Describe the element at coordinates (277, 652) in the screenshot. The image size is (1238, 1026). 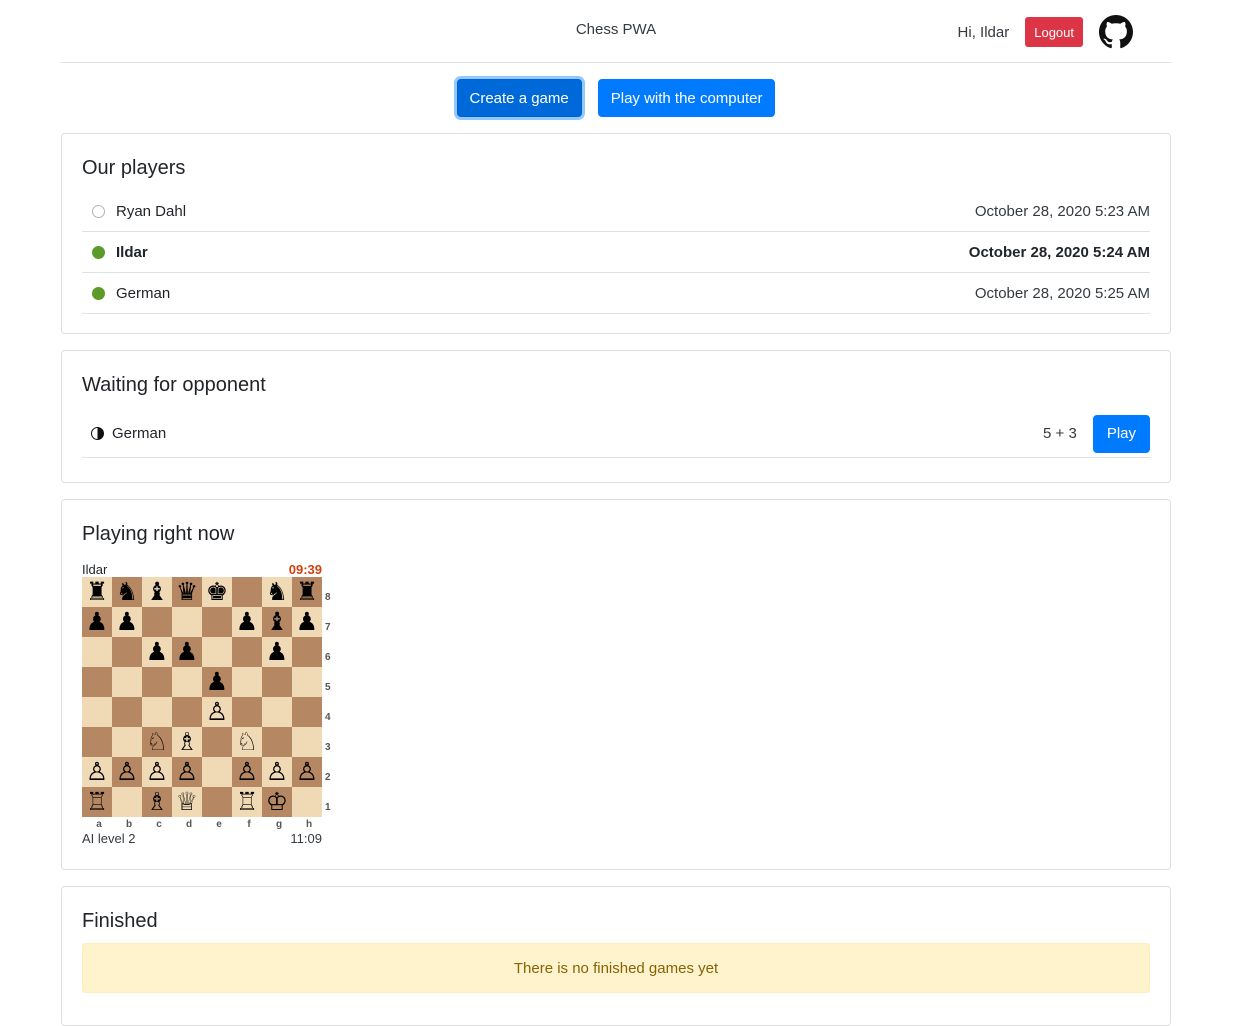
I see `board-square-g6: ♟` at that location.